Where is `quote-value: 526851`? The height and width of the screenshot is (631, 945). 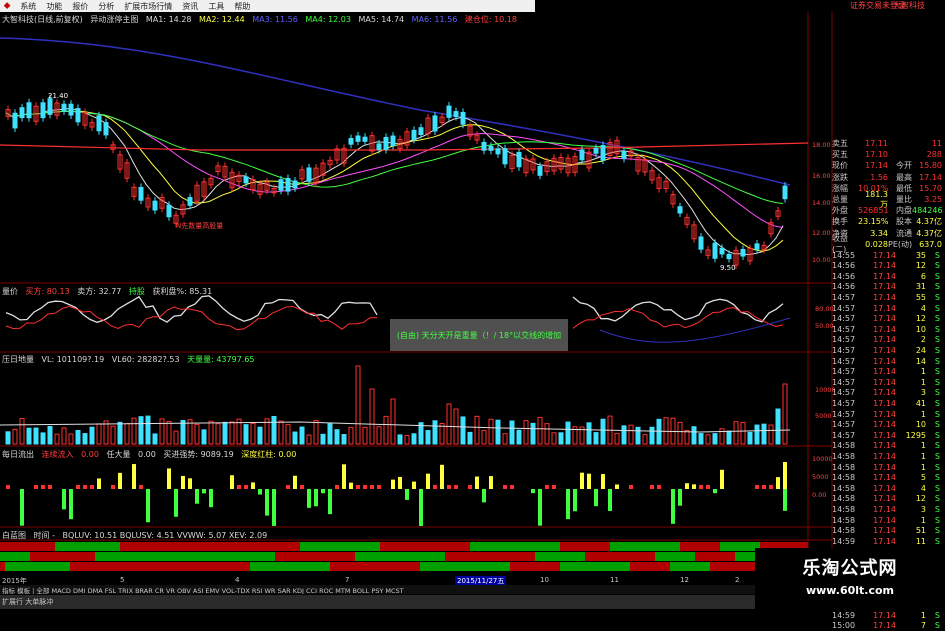 quote-value: 526851 is located at coordinates (873, 211).